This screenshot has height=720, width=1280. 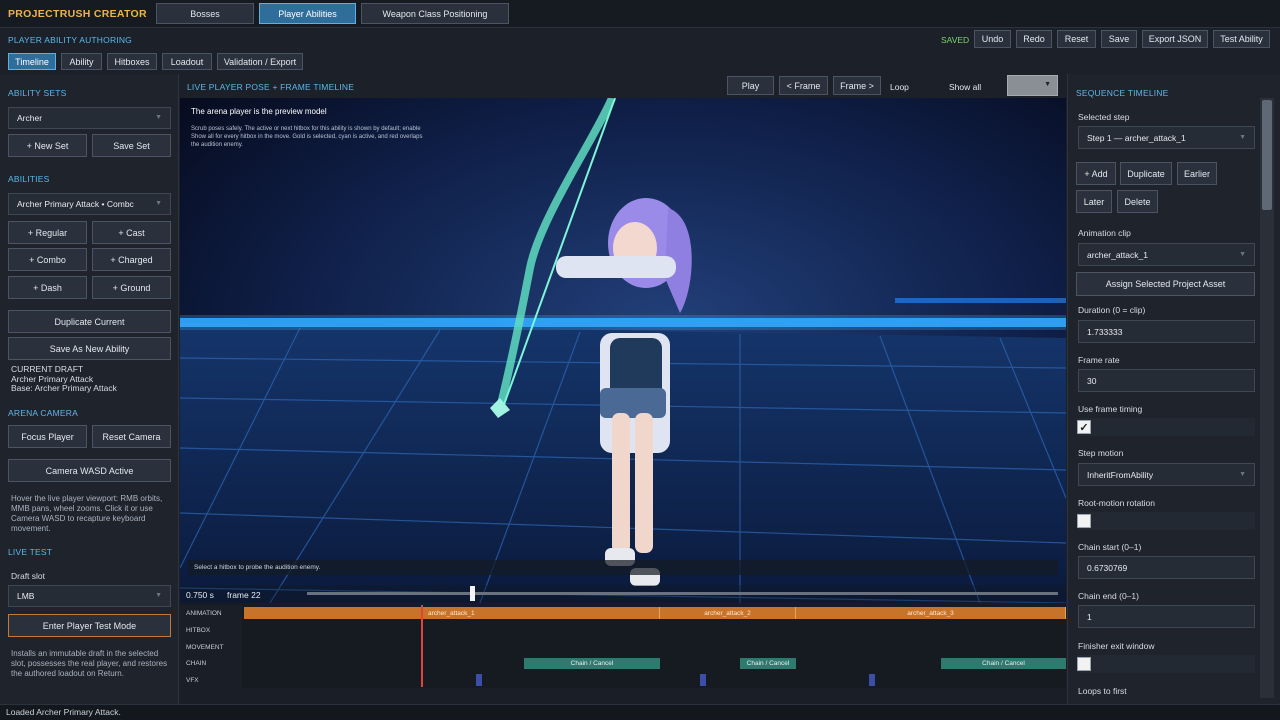 What do you see at coordinates (857, 85) in the screenshot?
I see `next-frame-button: Frame >` at bounding box center [857, 85].